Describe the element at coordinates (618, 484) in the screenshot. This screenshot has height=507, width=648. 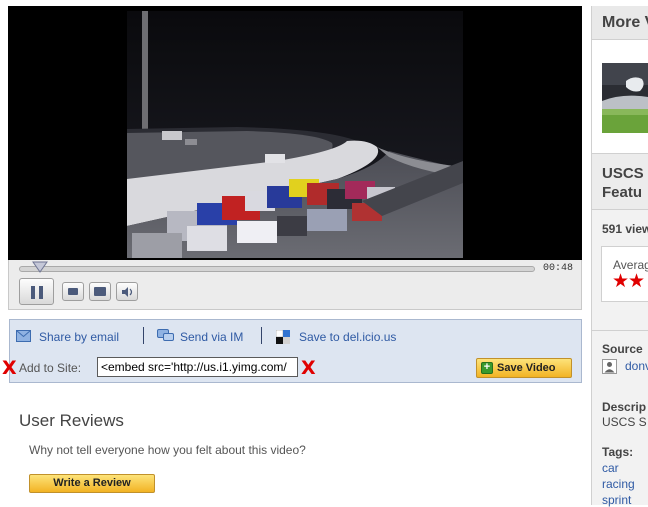
I see `tag-link: racing` at that location.